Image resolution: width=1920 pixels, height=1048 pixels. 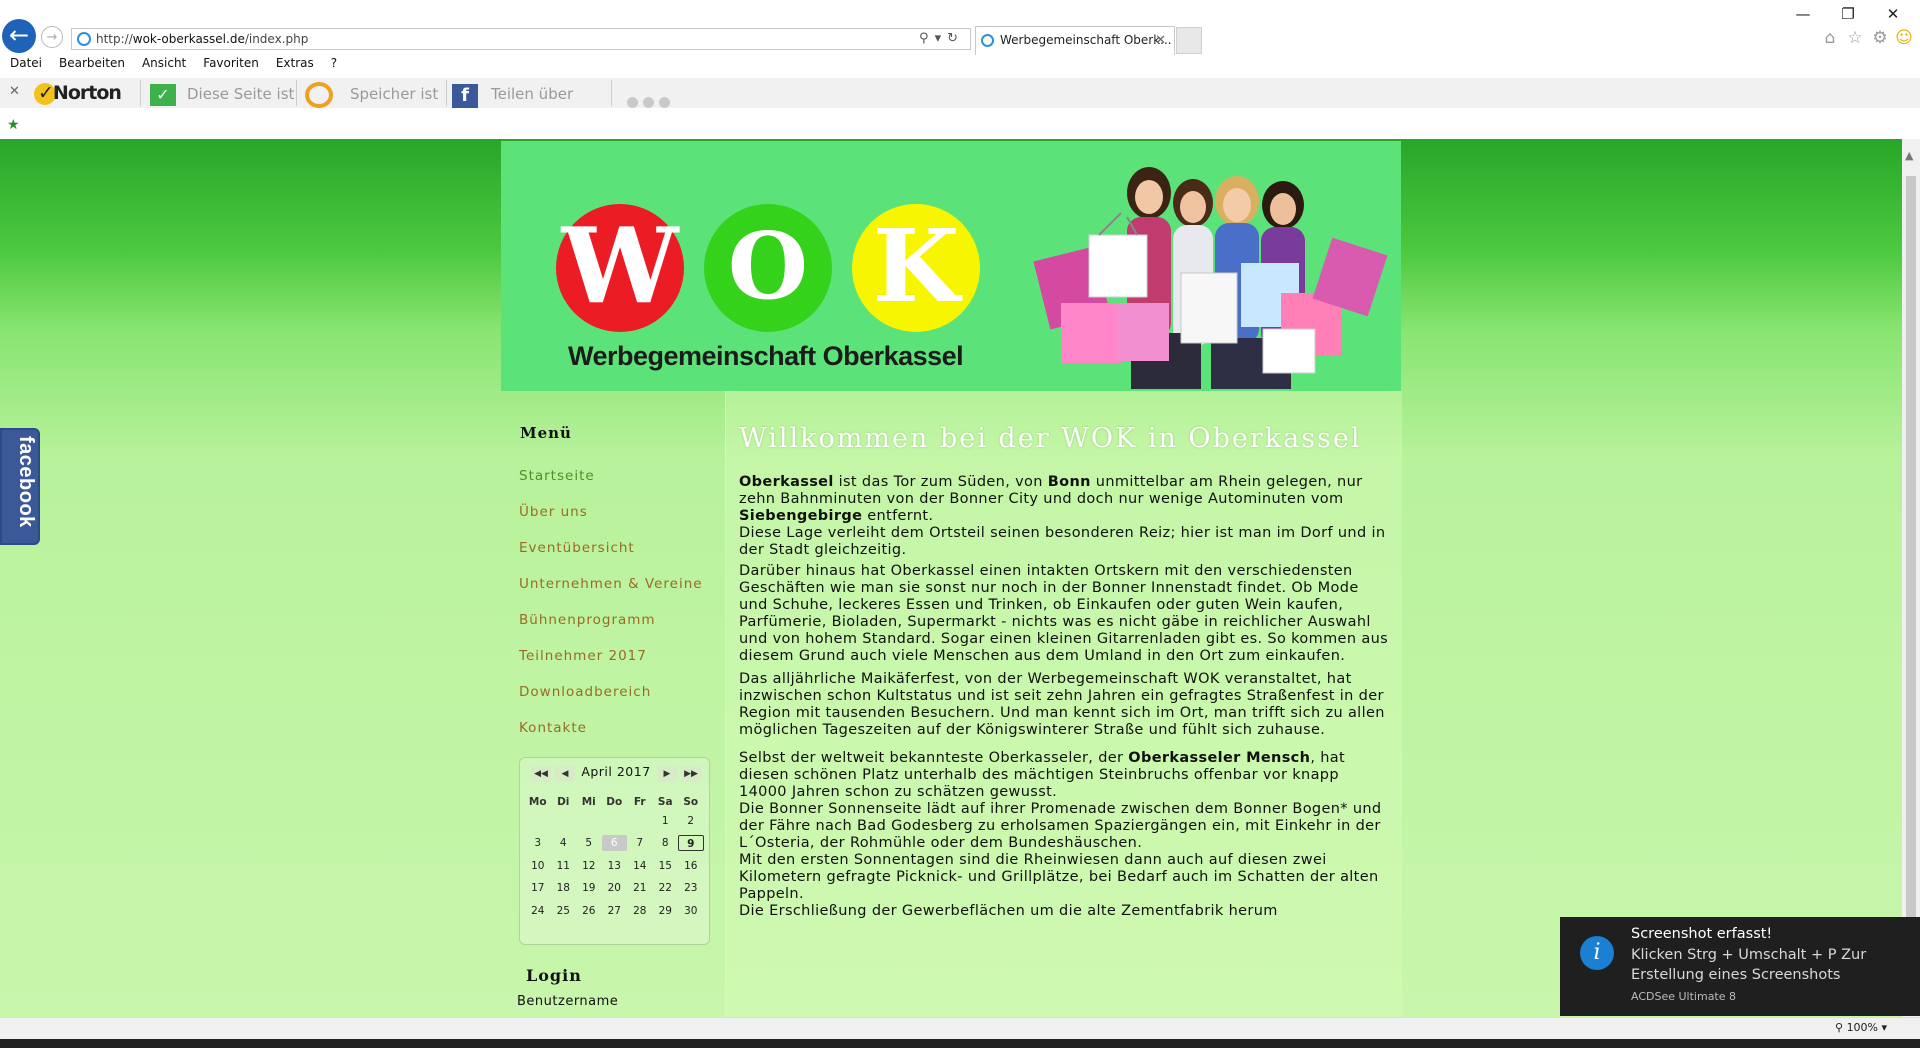 What do you see at coordinates (19, 36) in the screenshot?
I see `back-arrow-icon: ←` at bounding box center [19, 36].